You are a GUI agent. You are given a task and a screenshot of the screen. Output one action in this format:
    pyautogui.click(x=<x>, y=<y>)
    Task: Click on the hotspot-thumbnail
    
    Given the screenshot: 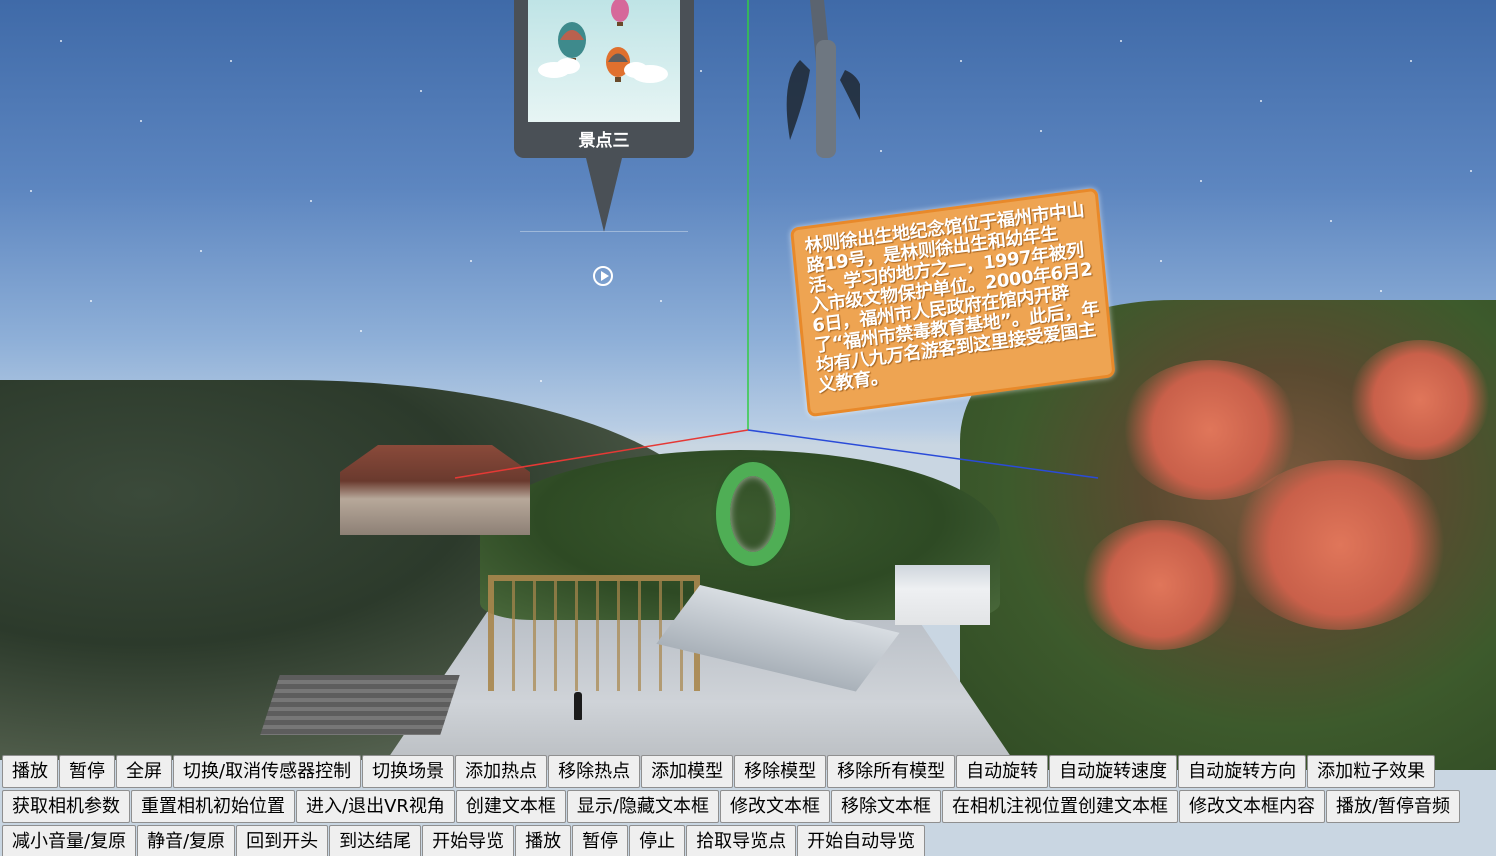 What is the action you would take?
    pyautogui.click(x=604, y=61)
    